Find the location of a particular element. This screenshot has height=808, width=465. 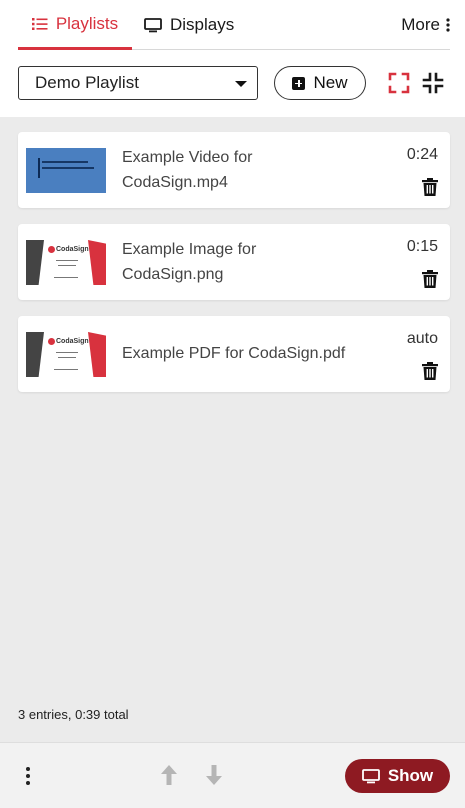

arrow-down-icon is located at coordinates (214, 775).